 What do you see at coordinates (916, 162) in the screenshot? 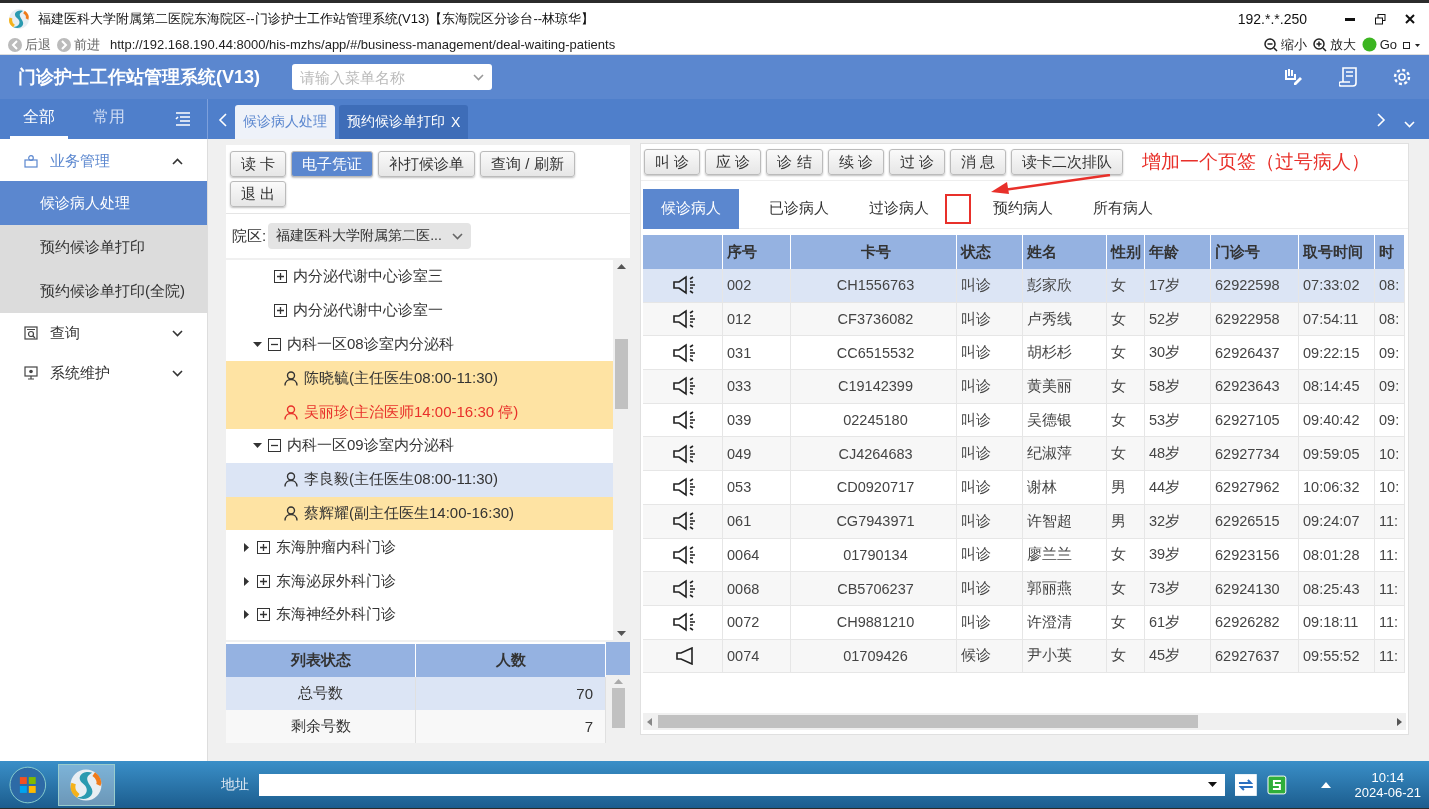
I see `action-button: 过 诊` at bounding box center [916, 162].